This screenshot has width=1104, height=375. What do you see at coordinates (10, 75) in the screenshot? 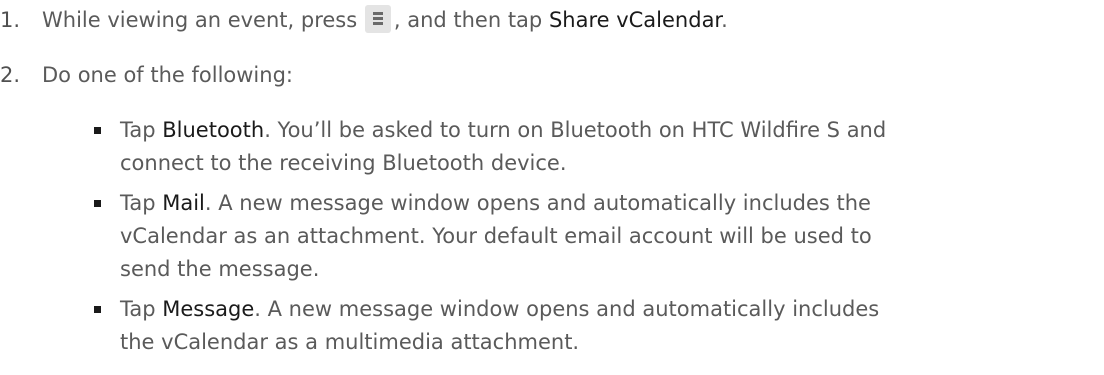
I see `step-number: 2.` at bounding box center [10, 75].